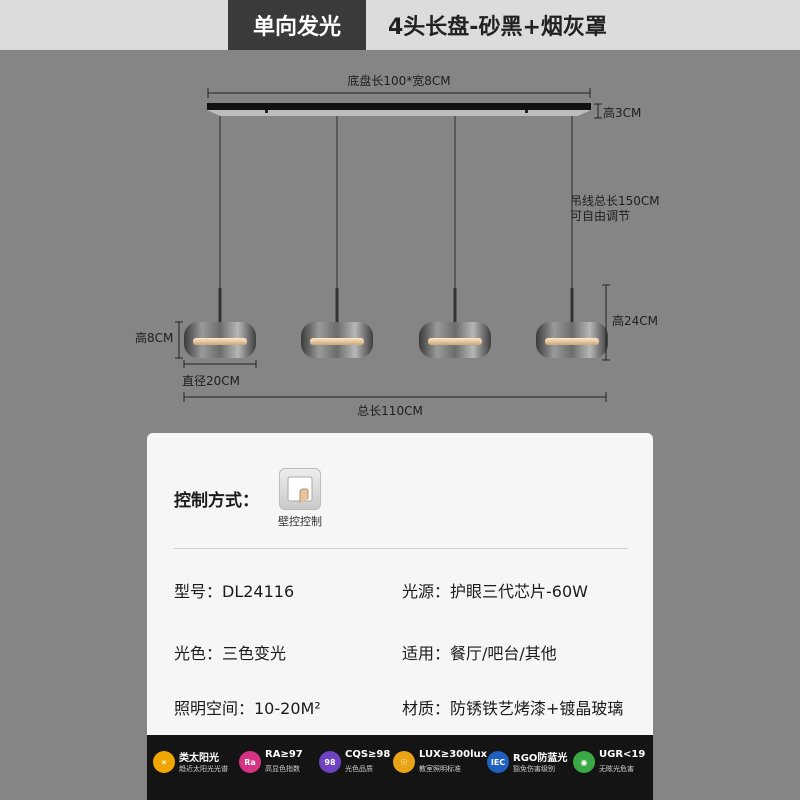 The width and height of the screenshot is (800, 800). What do you see at coordinates (616, 769) in the screenshot?
I see `badge-subtitle: 无眩光危害` at bounding box center [616, 769].